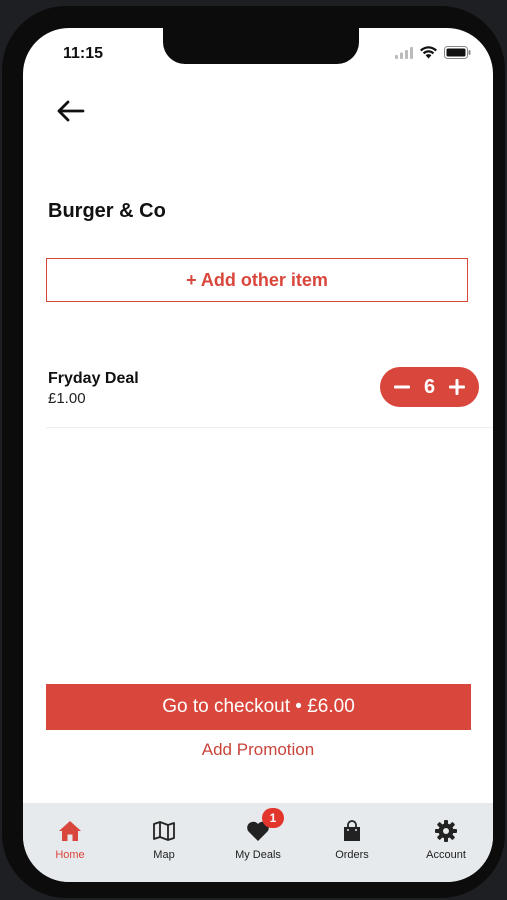  What do you see at coordinates (107, 211) in the screenshot?
I see `store-title: Burger & Co` at bounding box center [107, 211].